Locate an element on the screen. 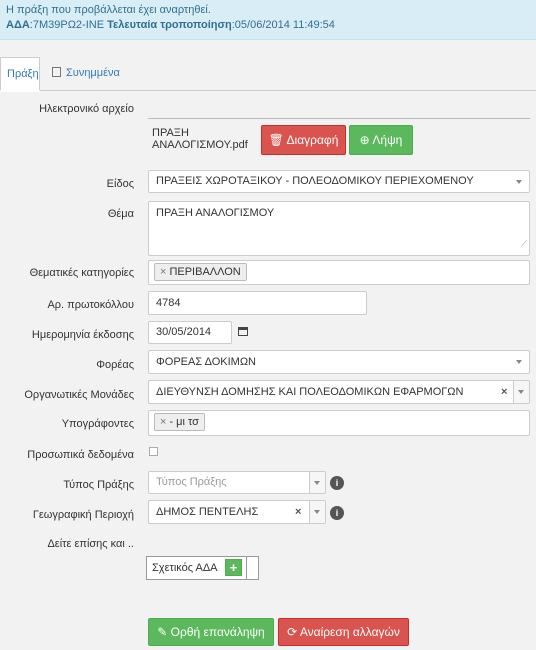 This screenshot has width=536, height=650. remove-tag-icon: × is located at coordinates (163, 272).